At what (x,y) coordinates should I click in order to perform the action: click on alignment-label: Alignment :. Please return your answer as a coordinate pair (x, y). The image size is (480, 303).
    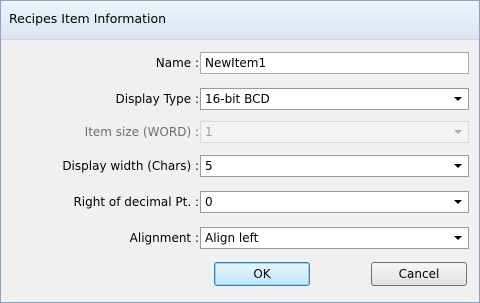
    Looking at the image, I should click on (164, 238).